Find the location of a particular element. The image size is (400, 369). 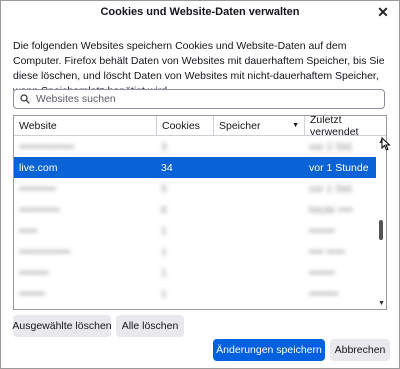

table-row-selected: live.com 34 vor 1 Stunde is located at coordinates (200, 167).